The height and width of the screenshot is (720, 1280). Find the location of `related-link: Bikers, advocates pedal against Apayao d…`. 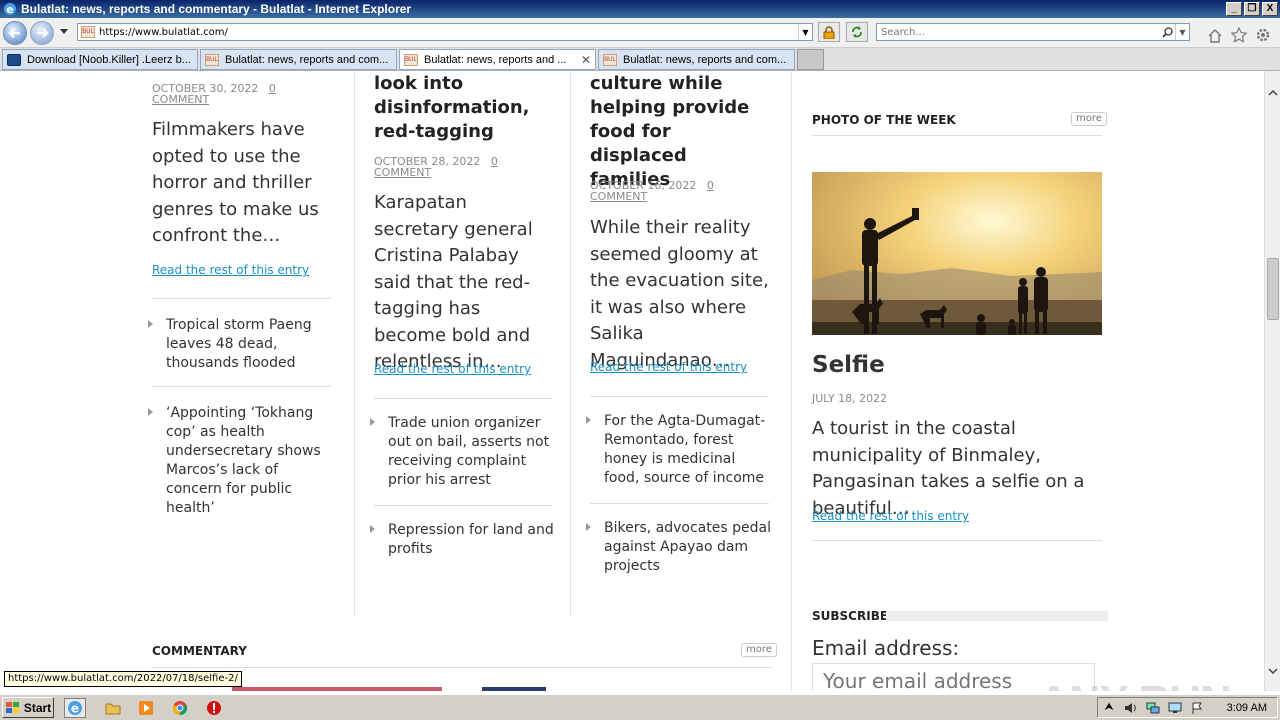

related-link: Bikers, advocates pedal against Apayao d… is located at coordinates (680, 547).